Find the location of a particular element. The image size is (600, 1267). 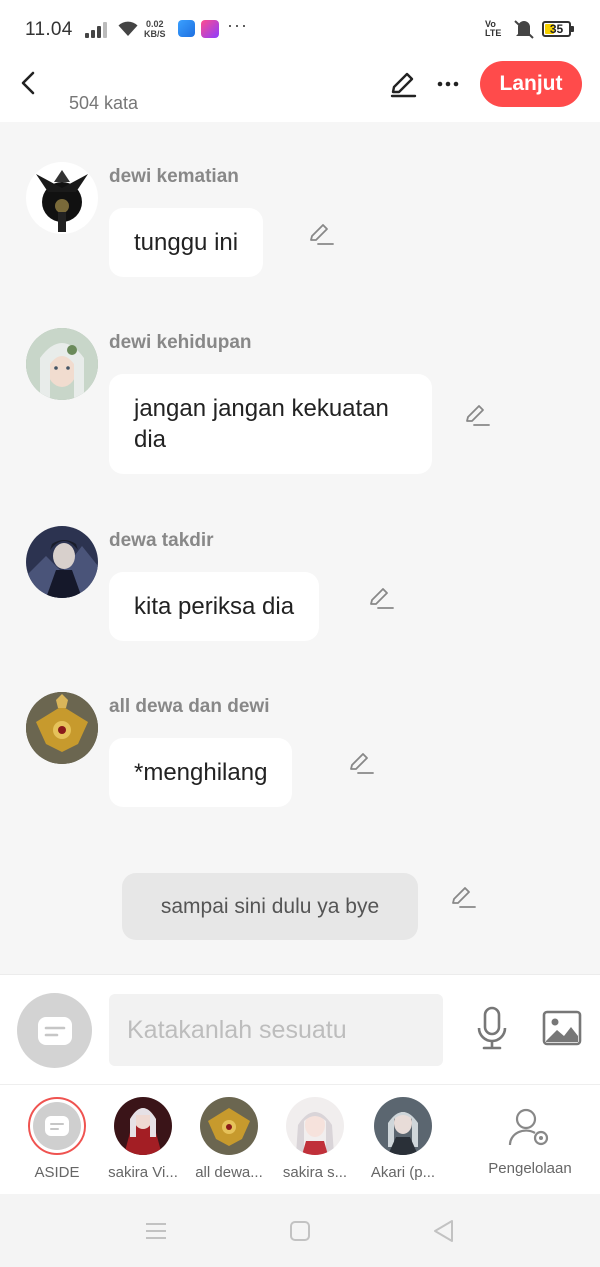

speaker-name: dewi kematian is located at coordinates (174, 176).